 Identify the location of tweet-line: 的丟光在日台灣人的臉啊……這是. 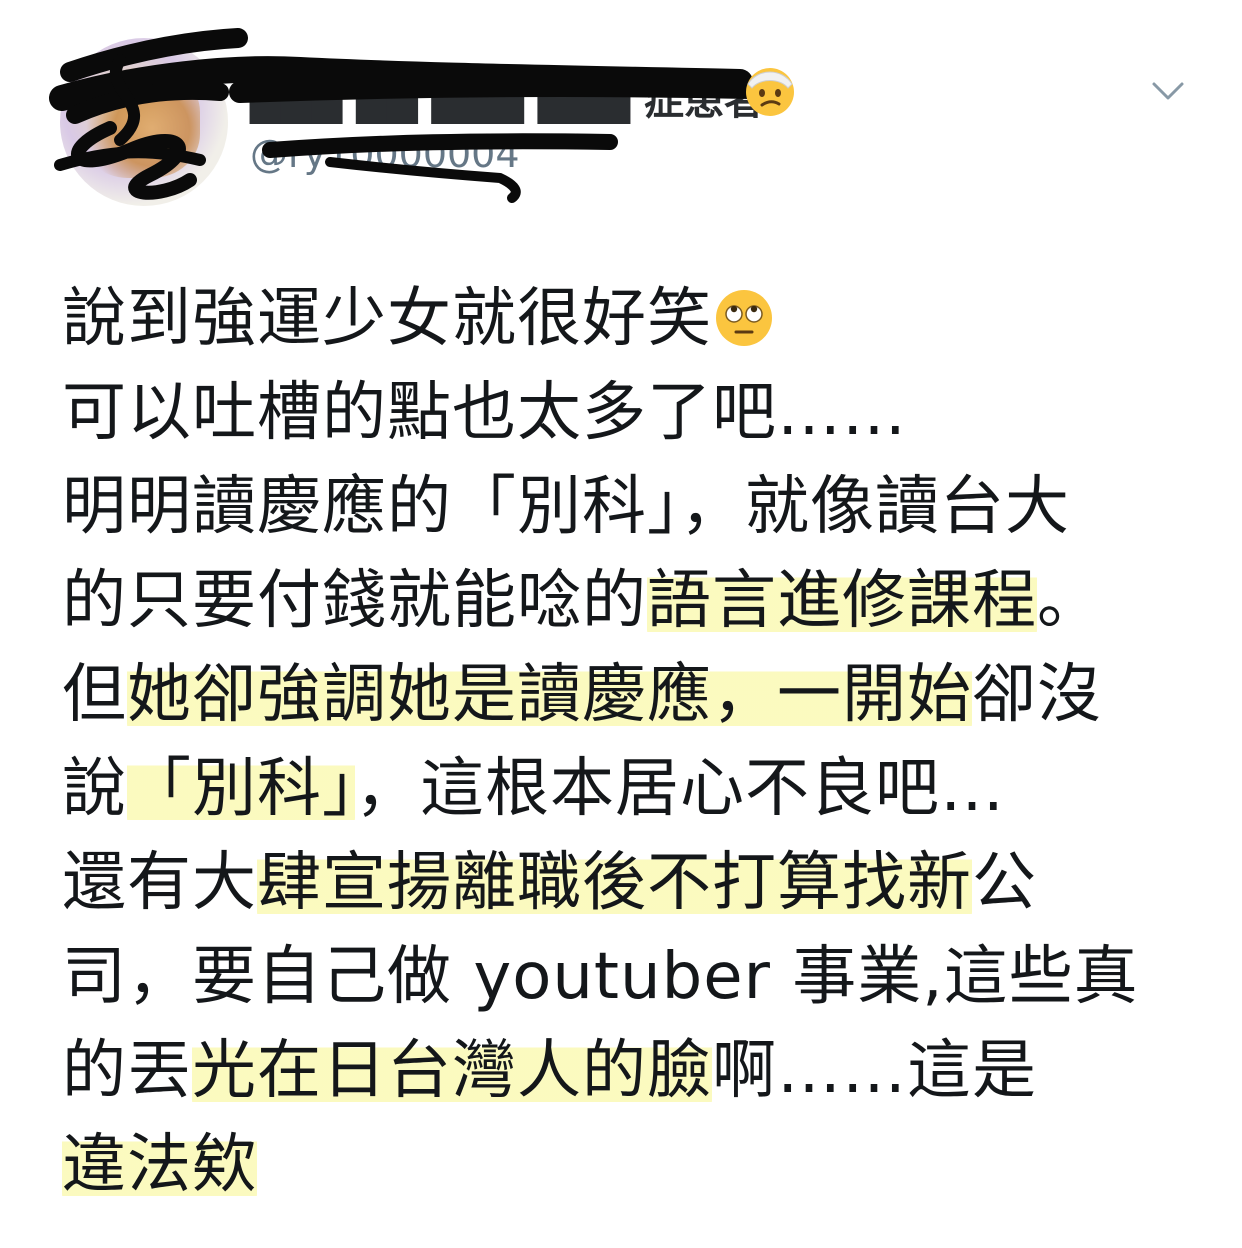
(632, 1071).